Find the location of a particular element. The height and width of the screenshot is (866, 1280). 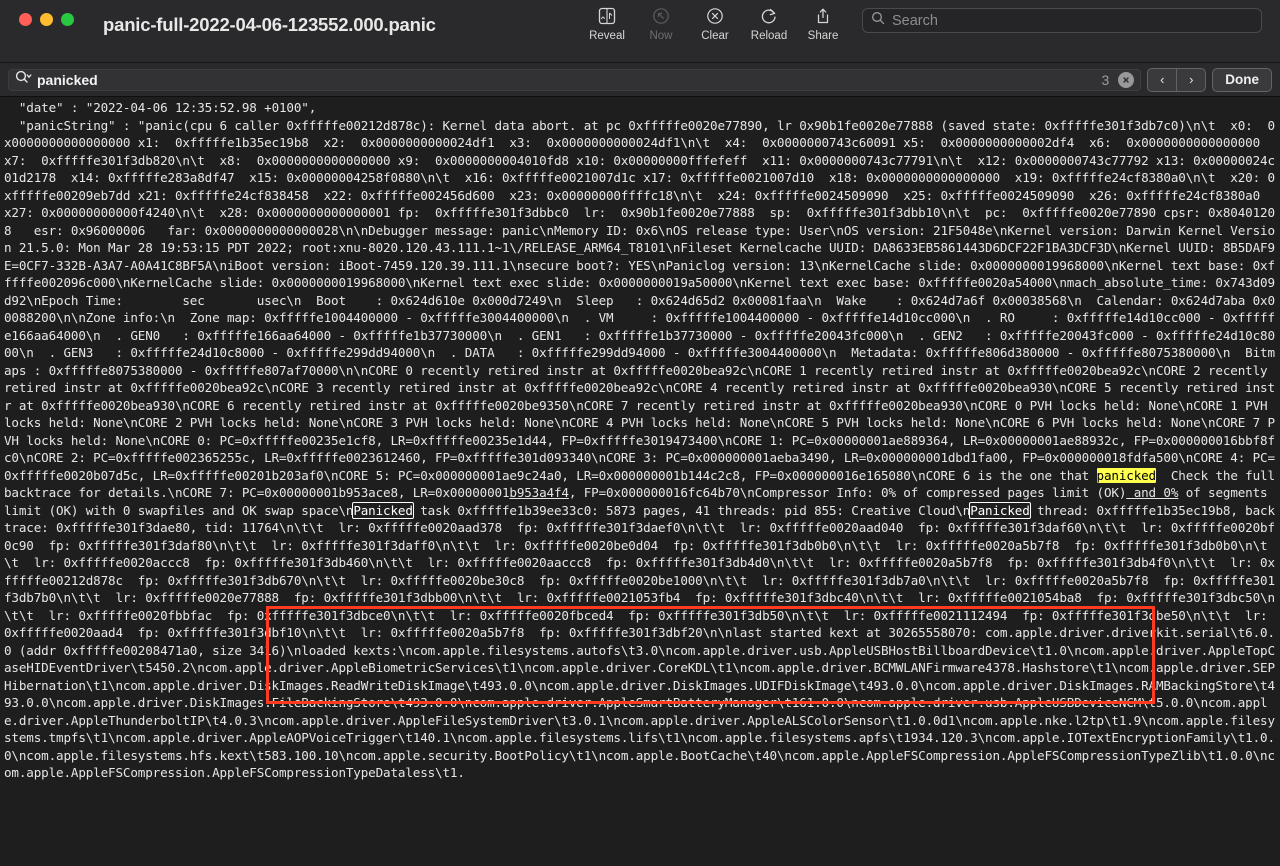

toolbar-reveal-label: Reveal is located at coordinates (607, 36).